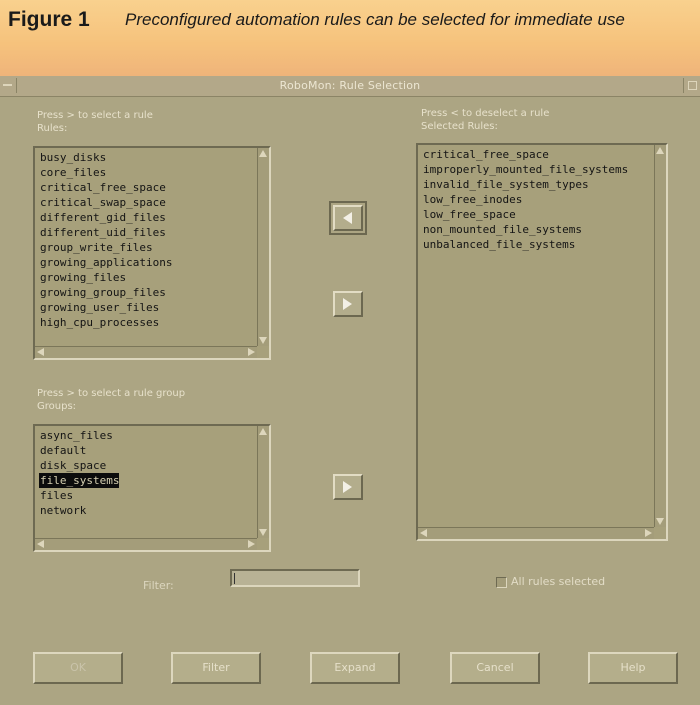 The image size is (700, 705). I want to click on groups-heading: Groups:, so click(57, 406).